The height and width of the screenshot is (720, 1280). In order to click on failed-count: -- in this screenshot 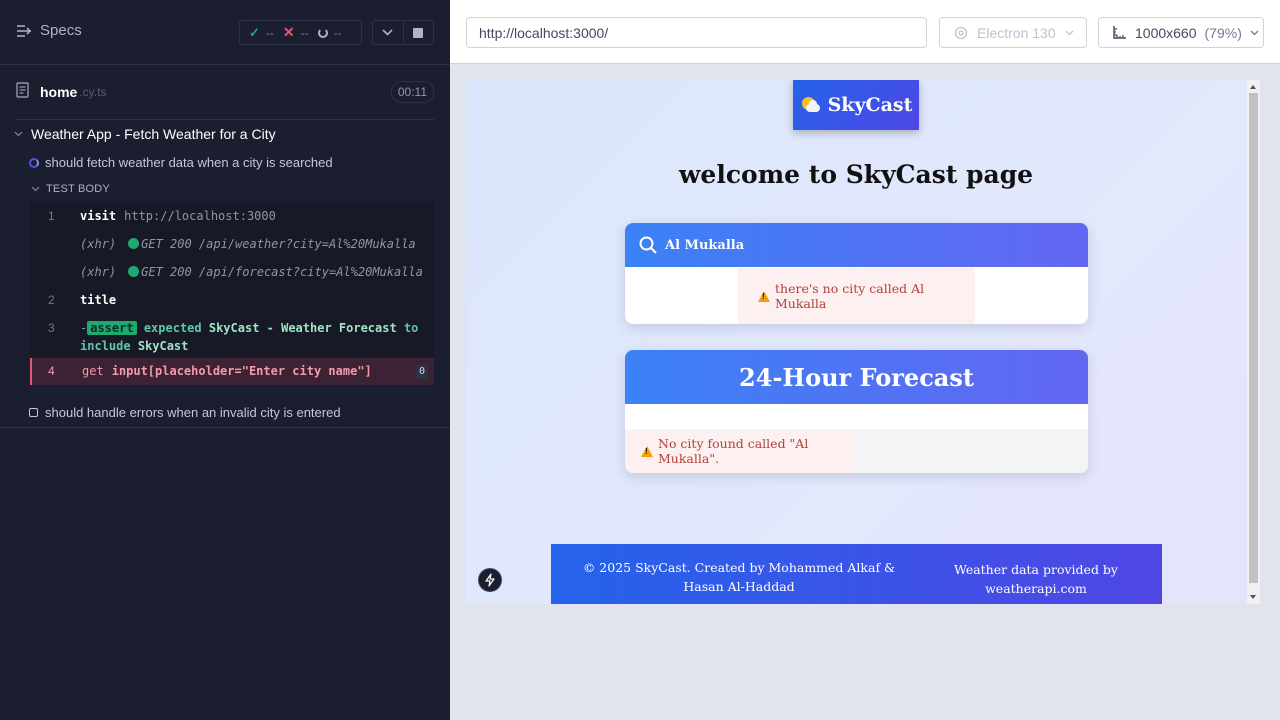, I will do `click(304, 32)`.